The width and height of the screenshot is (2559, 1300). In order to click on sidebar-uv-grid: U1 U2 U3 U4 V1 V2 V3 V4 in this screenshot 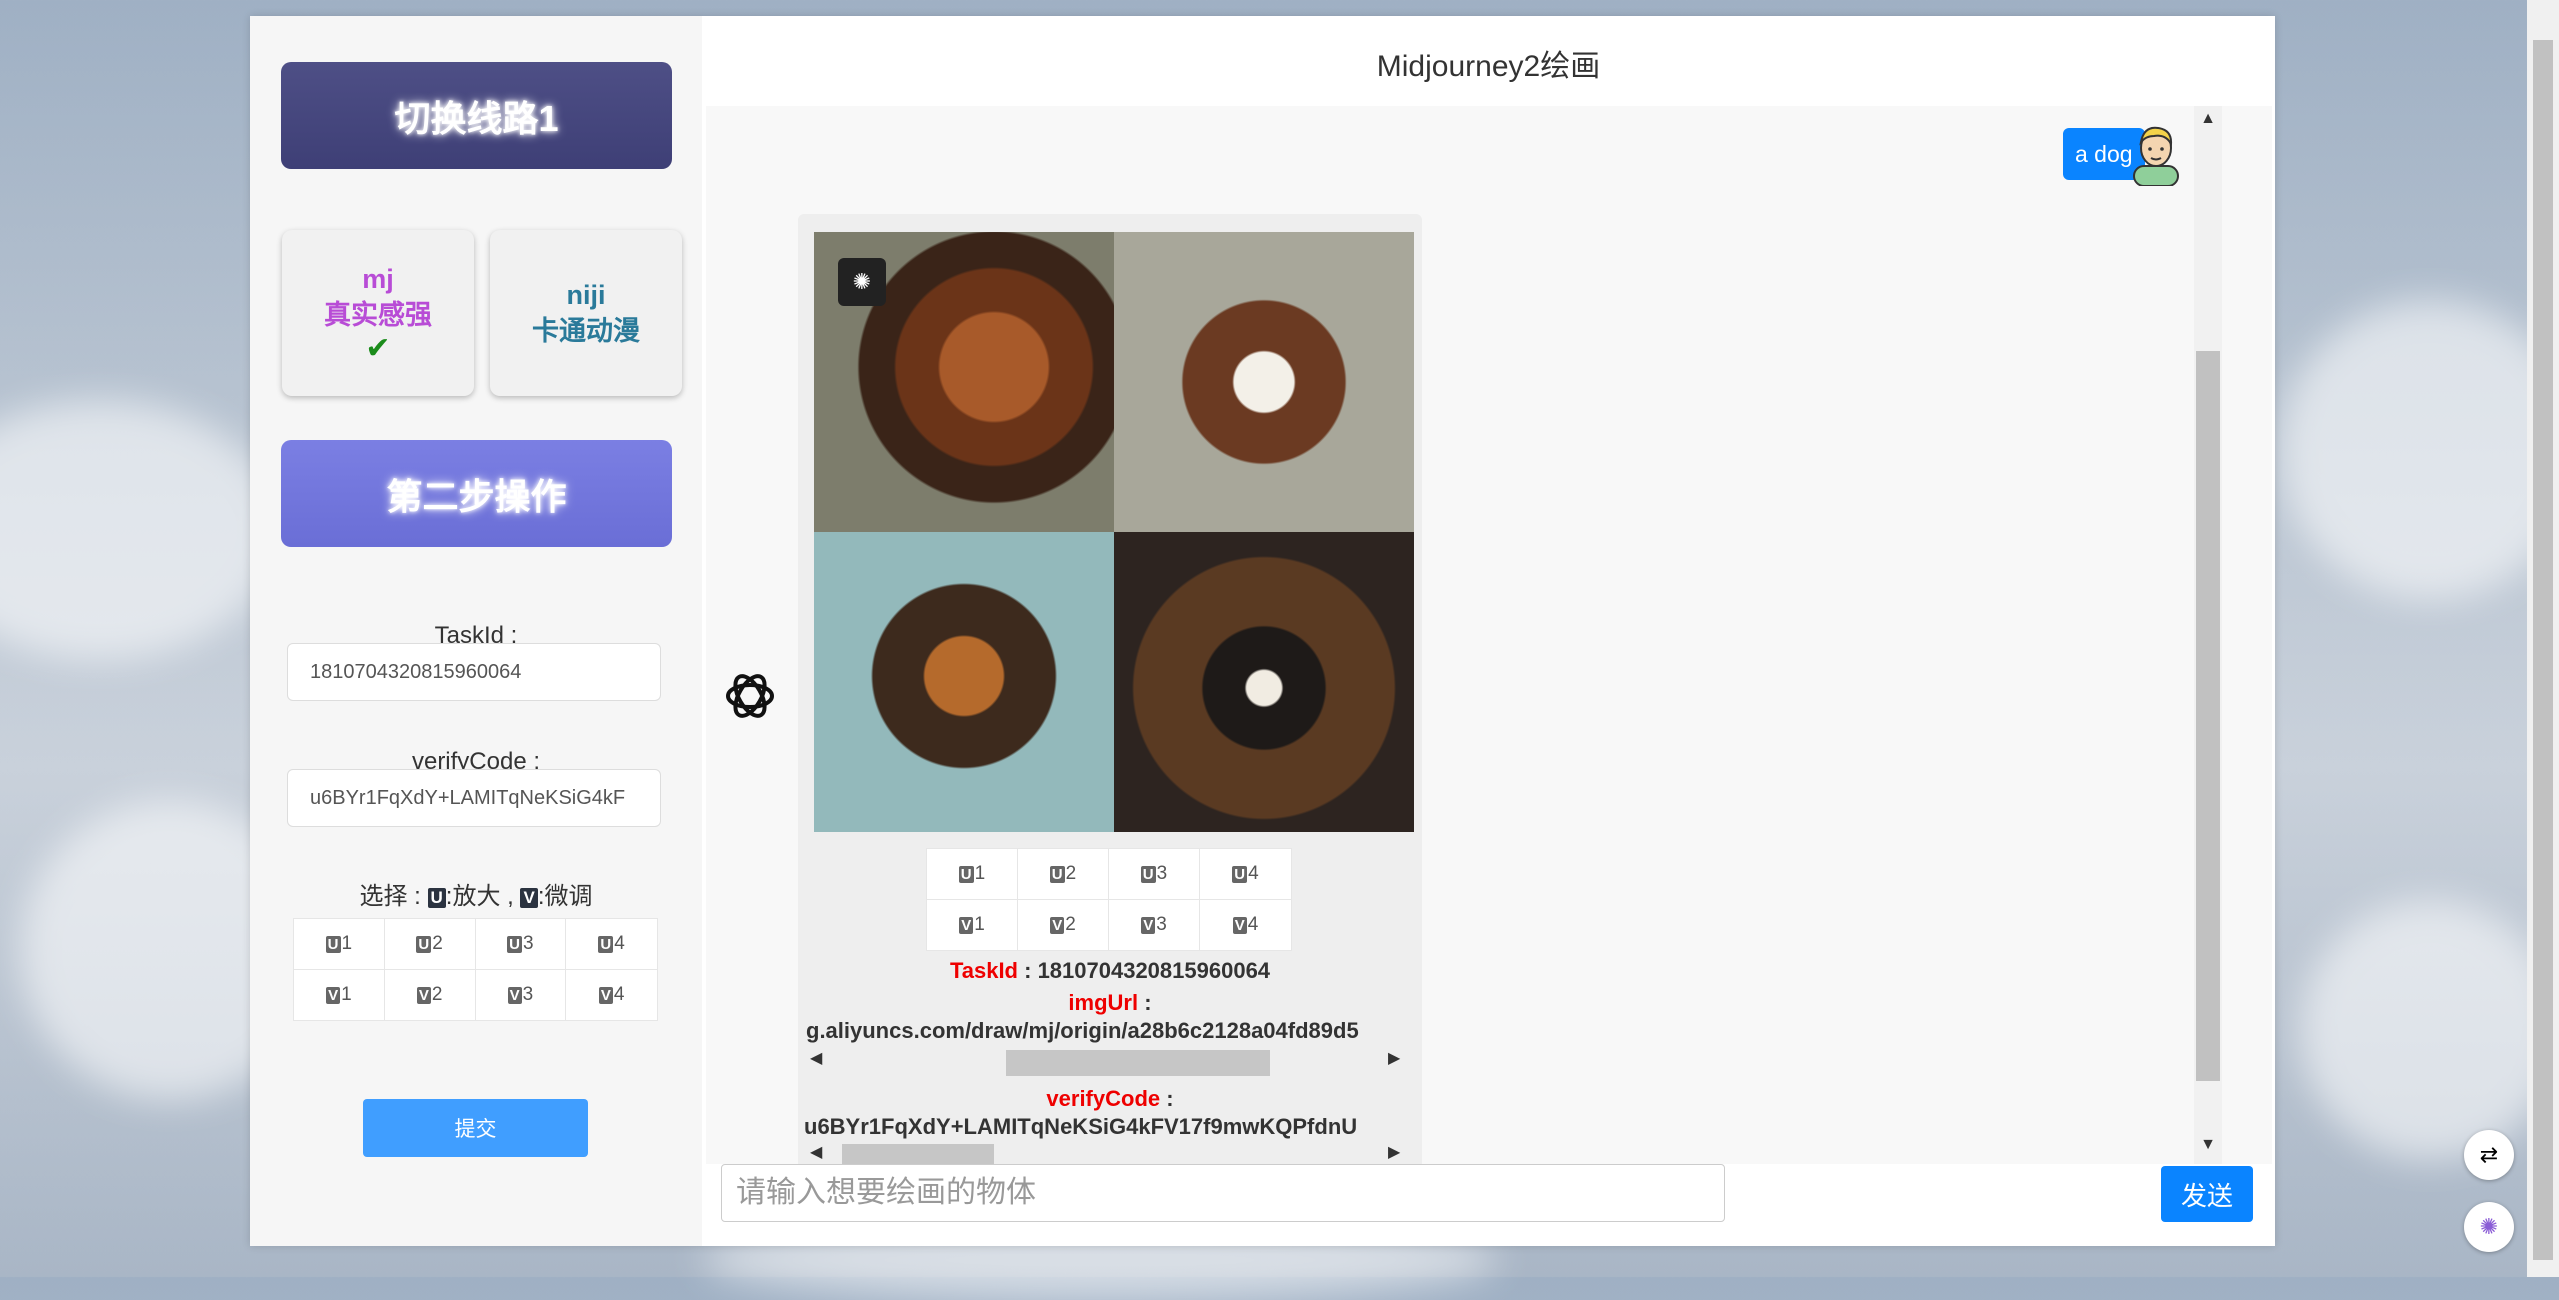, I will do `click(475, 969)`.